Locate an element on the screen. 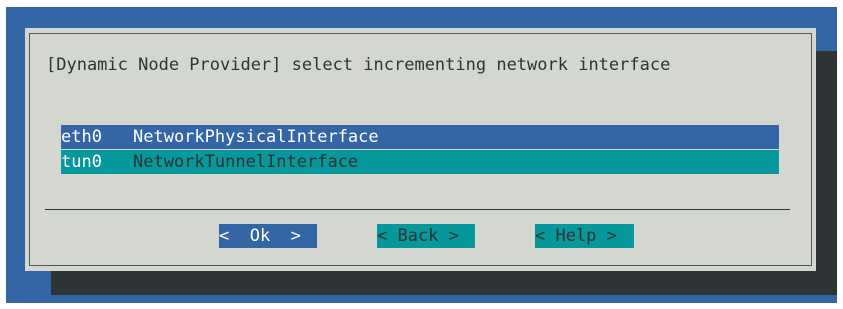 The image size is (843, 309). menu-item-tag: eth0 is located at coordinates (81, 137).